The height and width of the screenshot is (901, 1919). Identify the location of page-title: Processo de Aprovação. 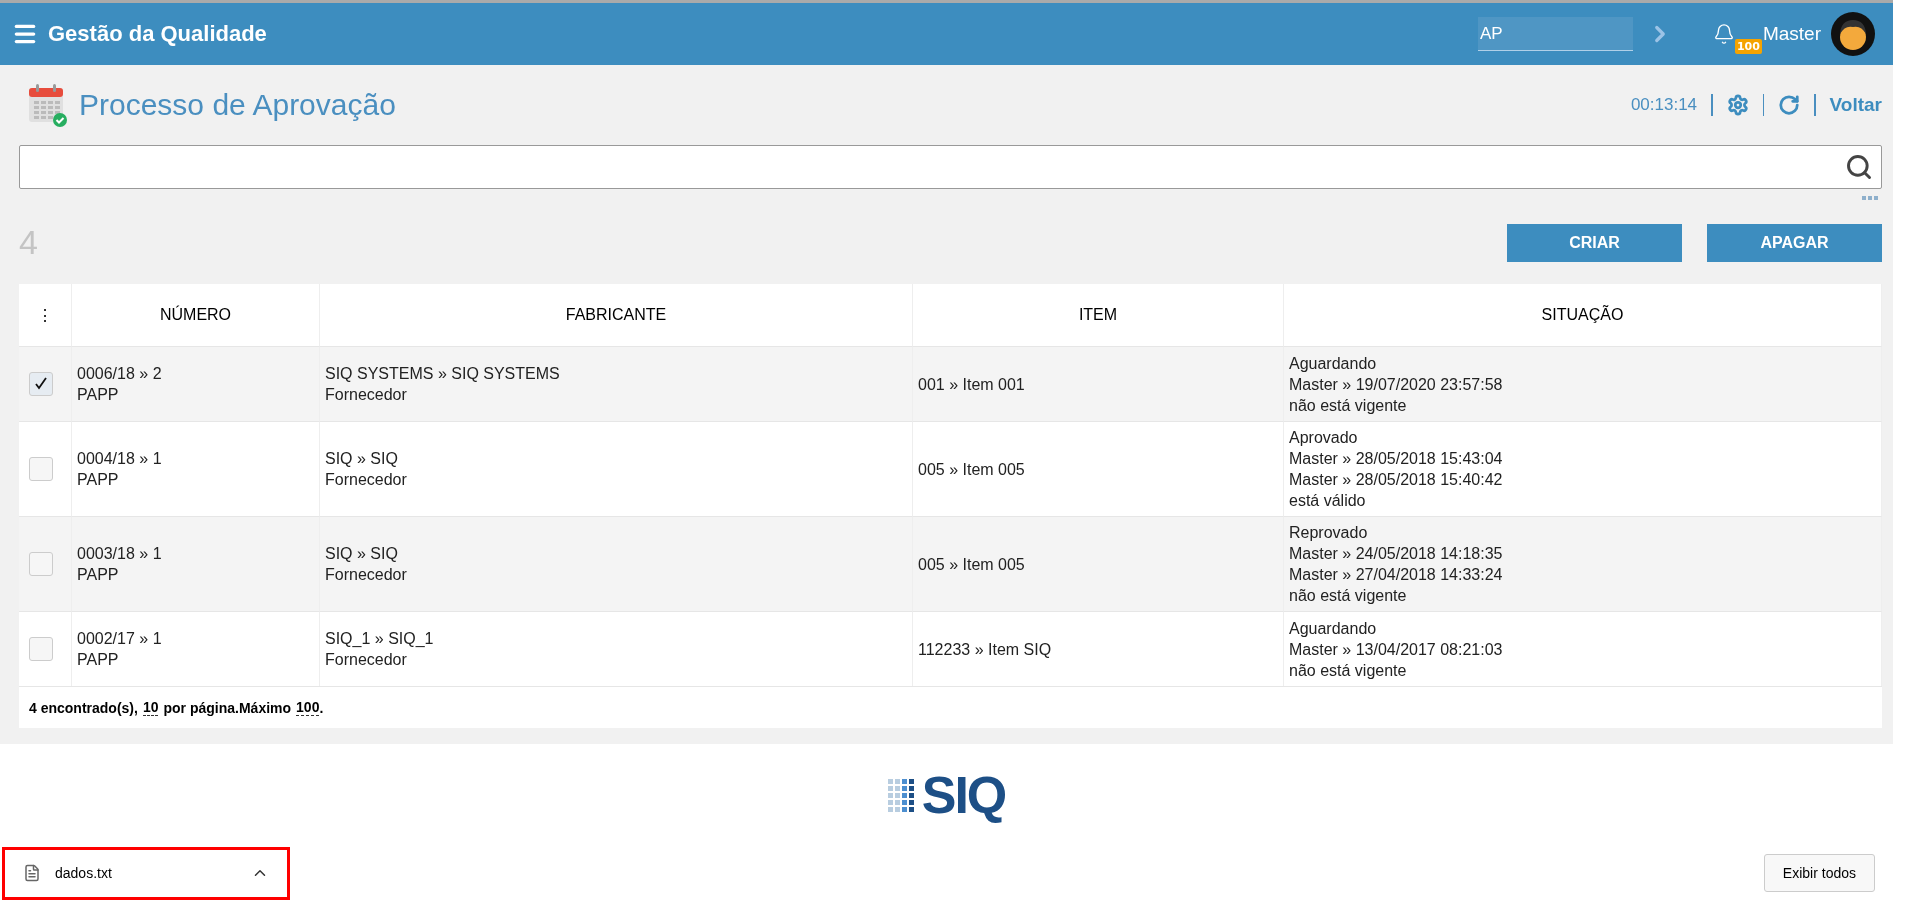
(237, 105).